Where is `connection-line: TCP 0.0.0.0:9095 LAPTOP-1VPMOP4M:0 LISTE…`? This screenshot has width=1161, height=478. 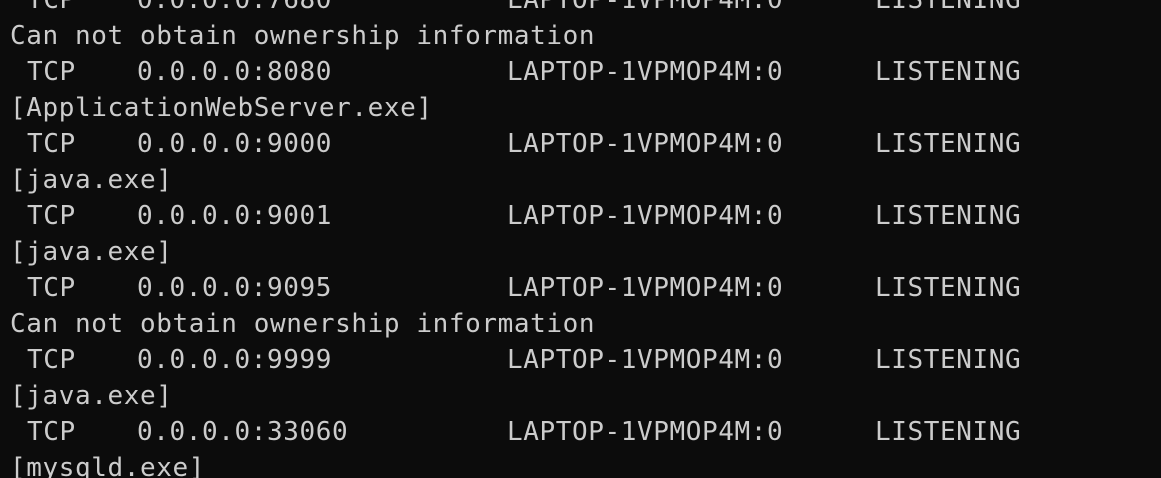 connection-line: TCP 0.0.0.0:9095 LAPTOP-1VPMOP4M:0 LISTE… is located at coordinates (510, 288).